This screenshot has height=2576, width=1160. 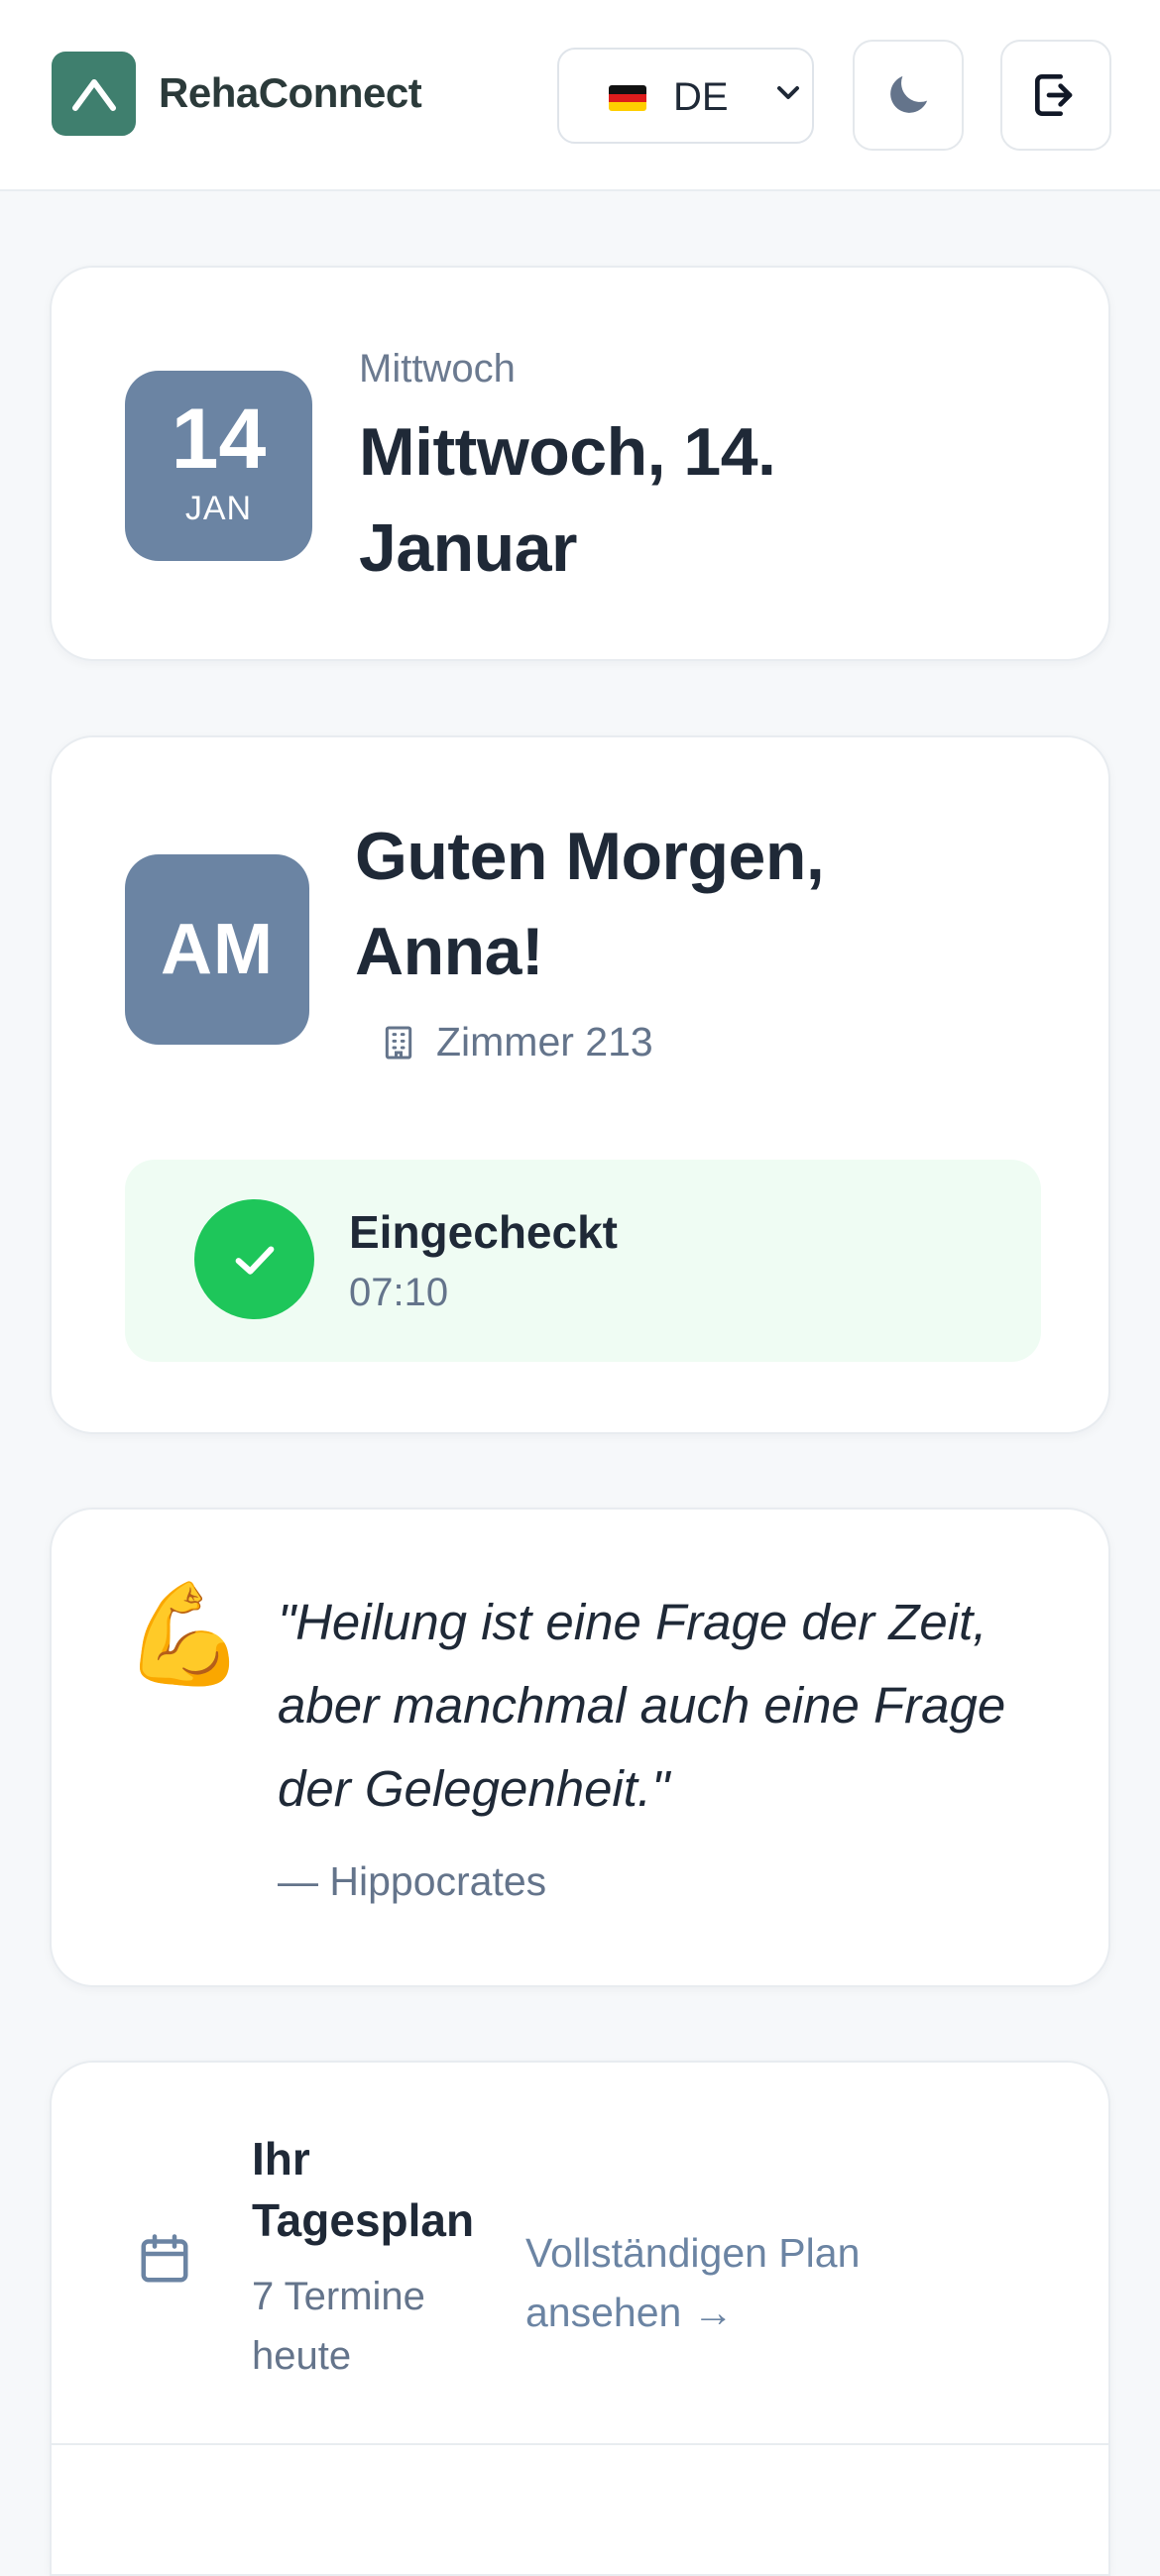 What do you see at coordinates (567, 500) in the screenshot?
I see `full-date: Mittwoch, 14. Januar` at bounding box center [567, 500].